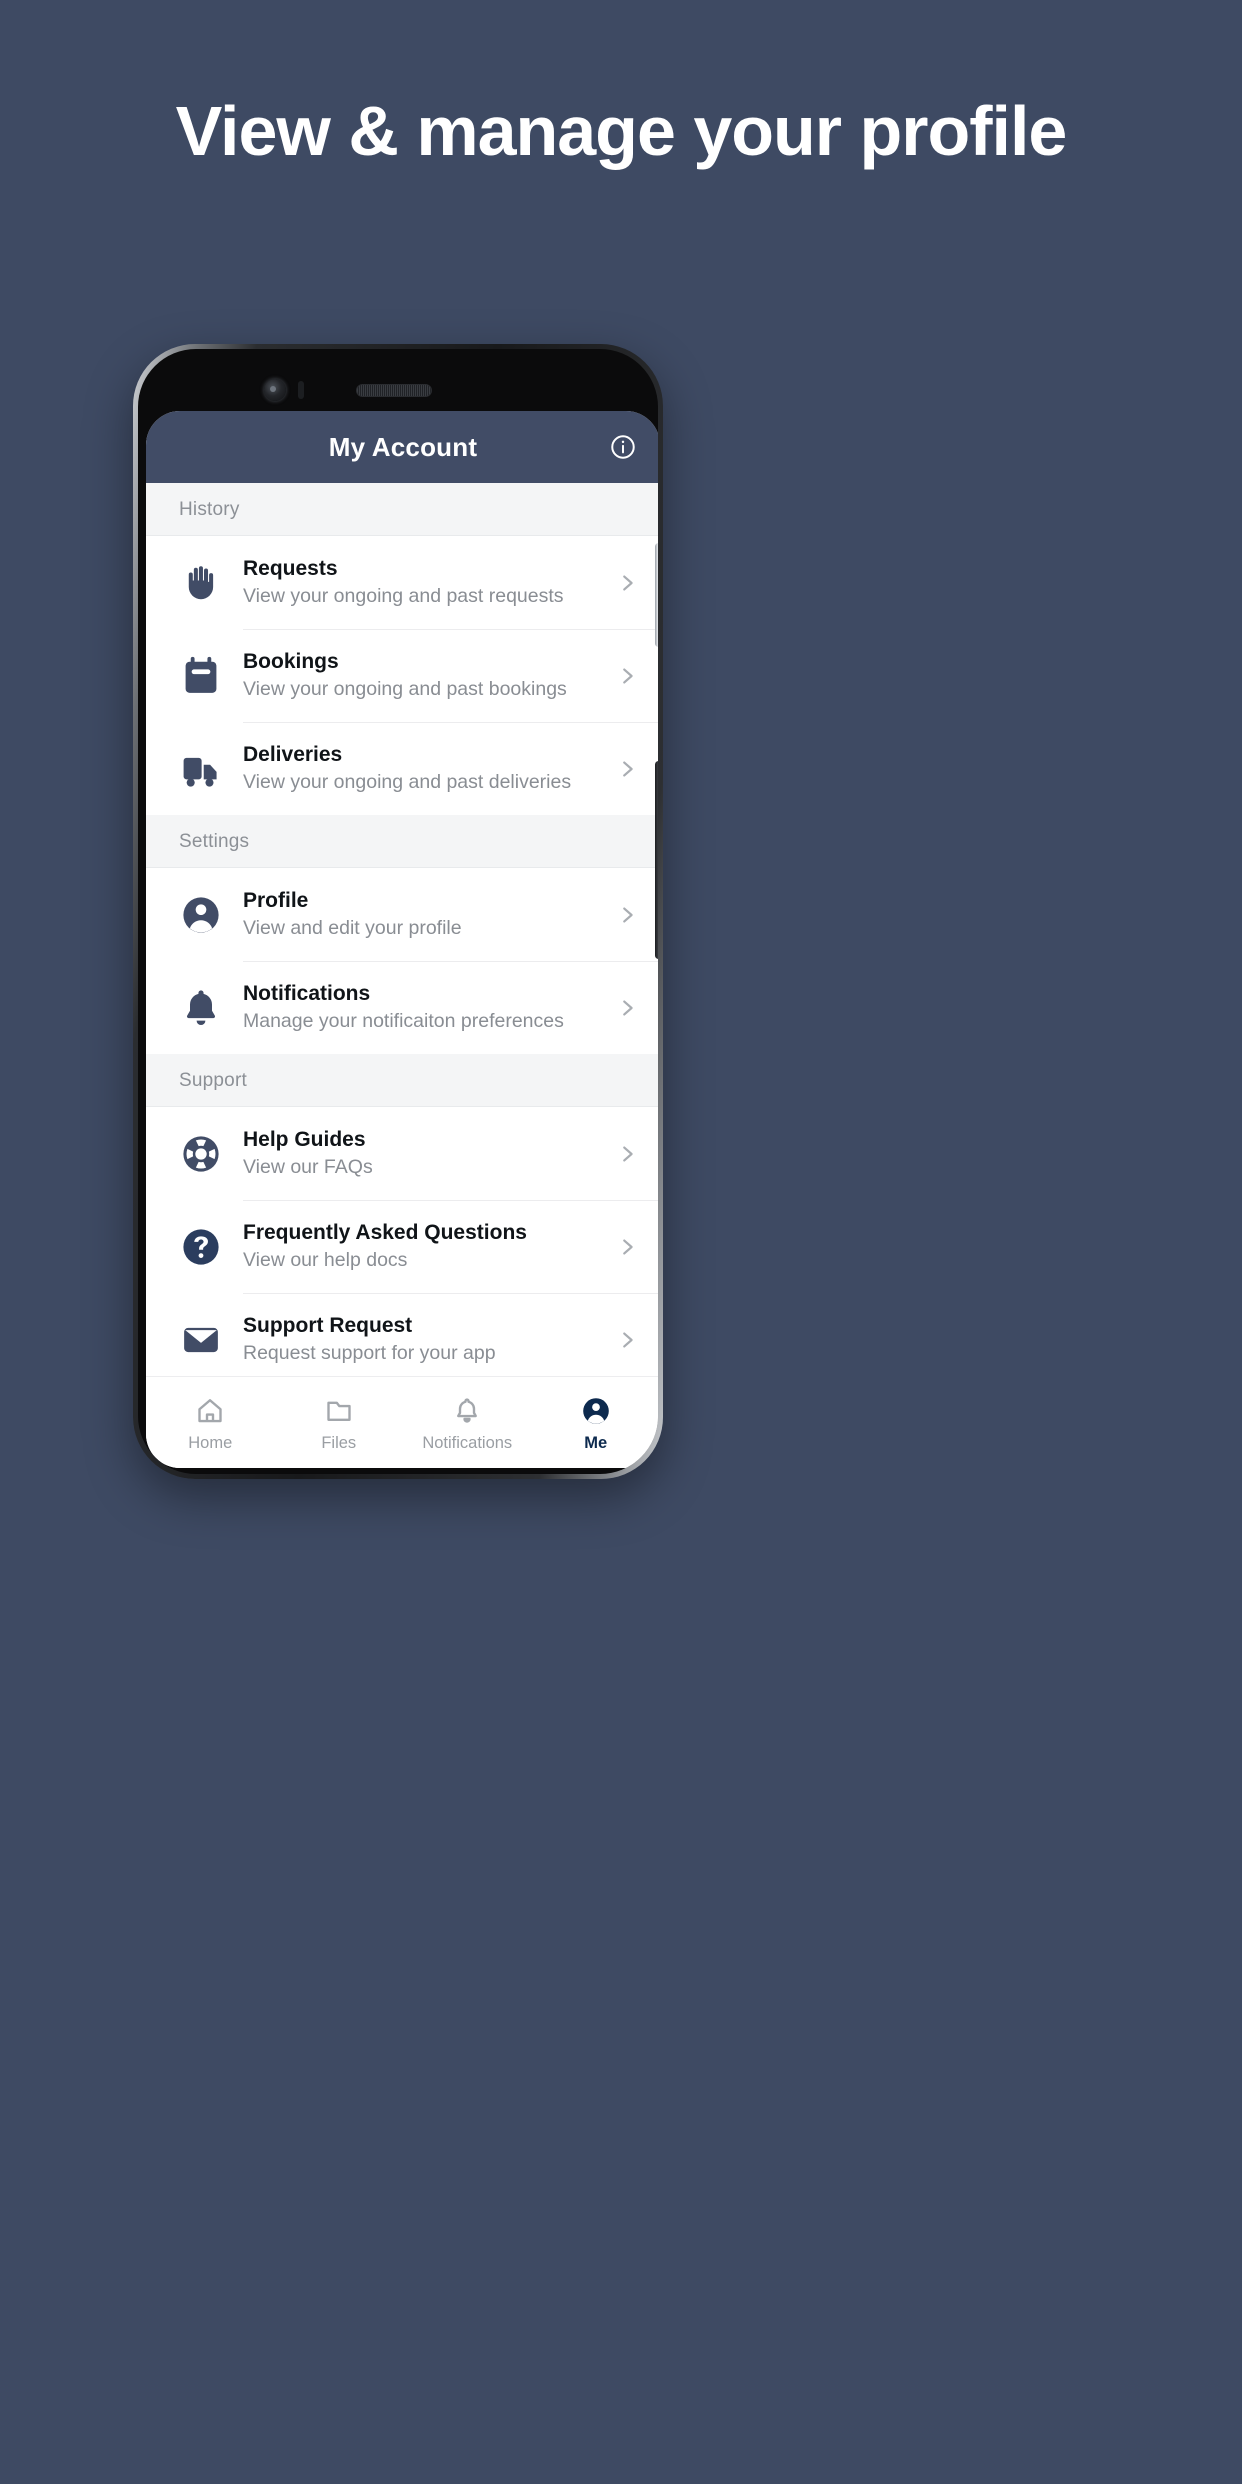 The image size is (1242, 2484). I want to click on app-header: My Account, so click(402, 447).